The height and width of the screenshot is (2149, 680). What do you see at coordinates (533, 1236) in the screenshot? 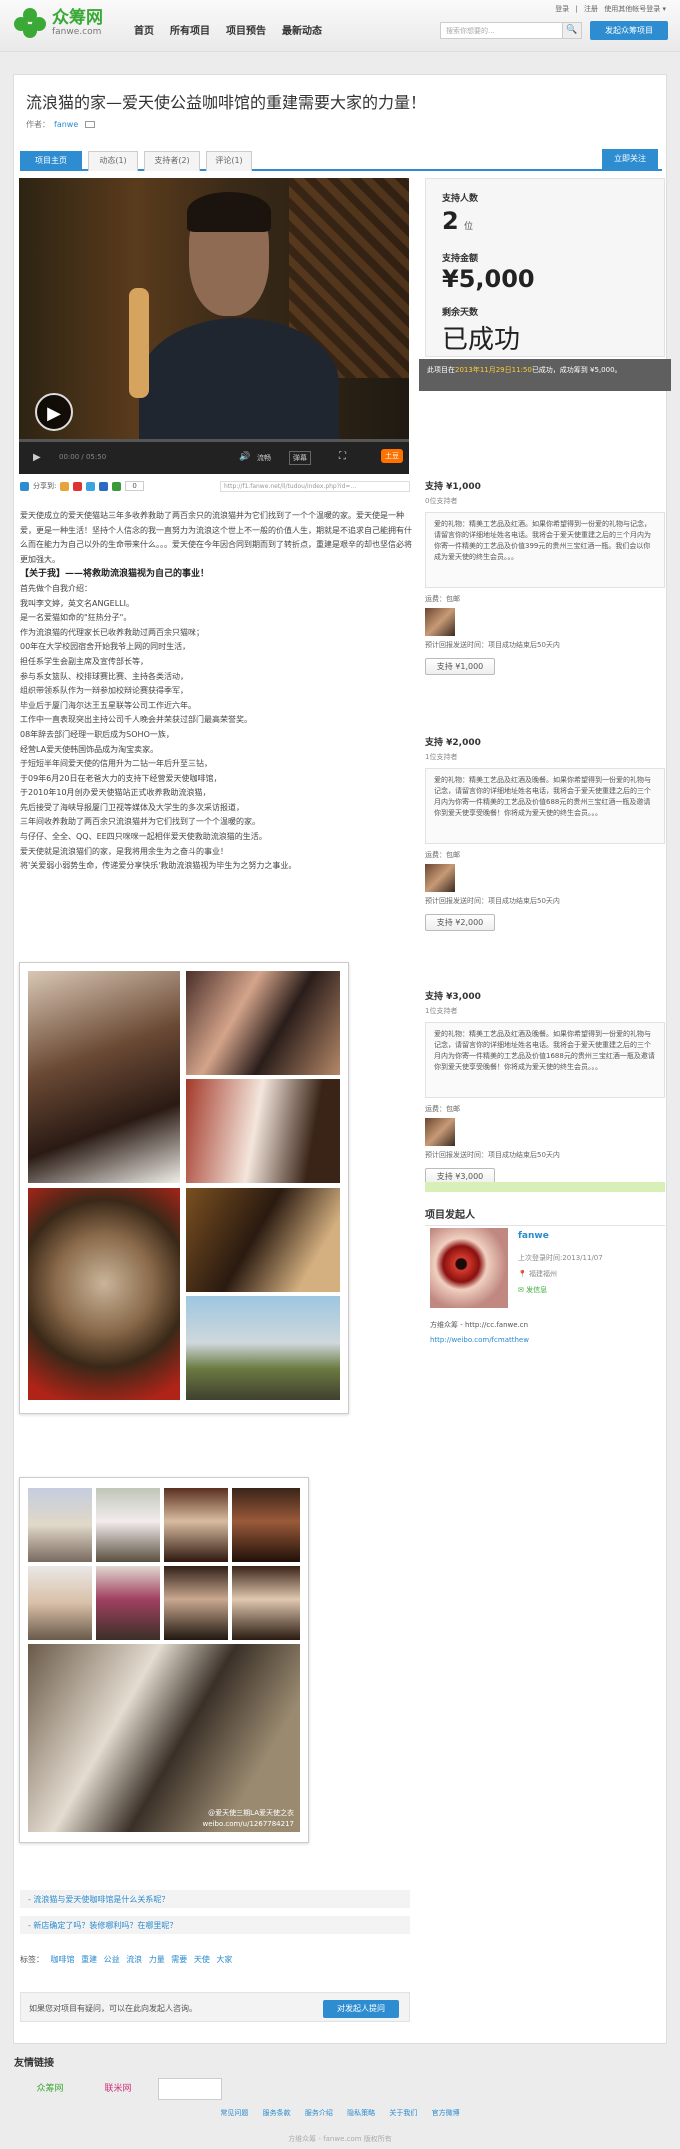
I see `sponsor-name: fanwe` at bounding box center [533, 1236].